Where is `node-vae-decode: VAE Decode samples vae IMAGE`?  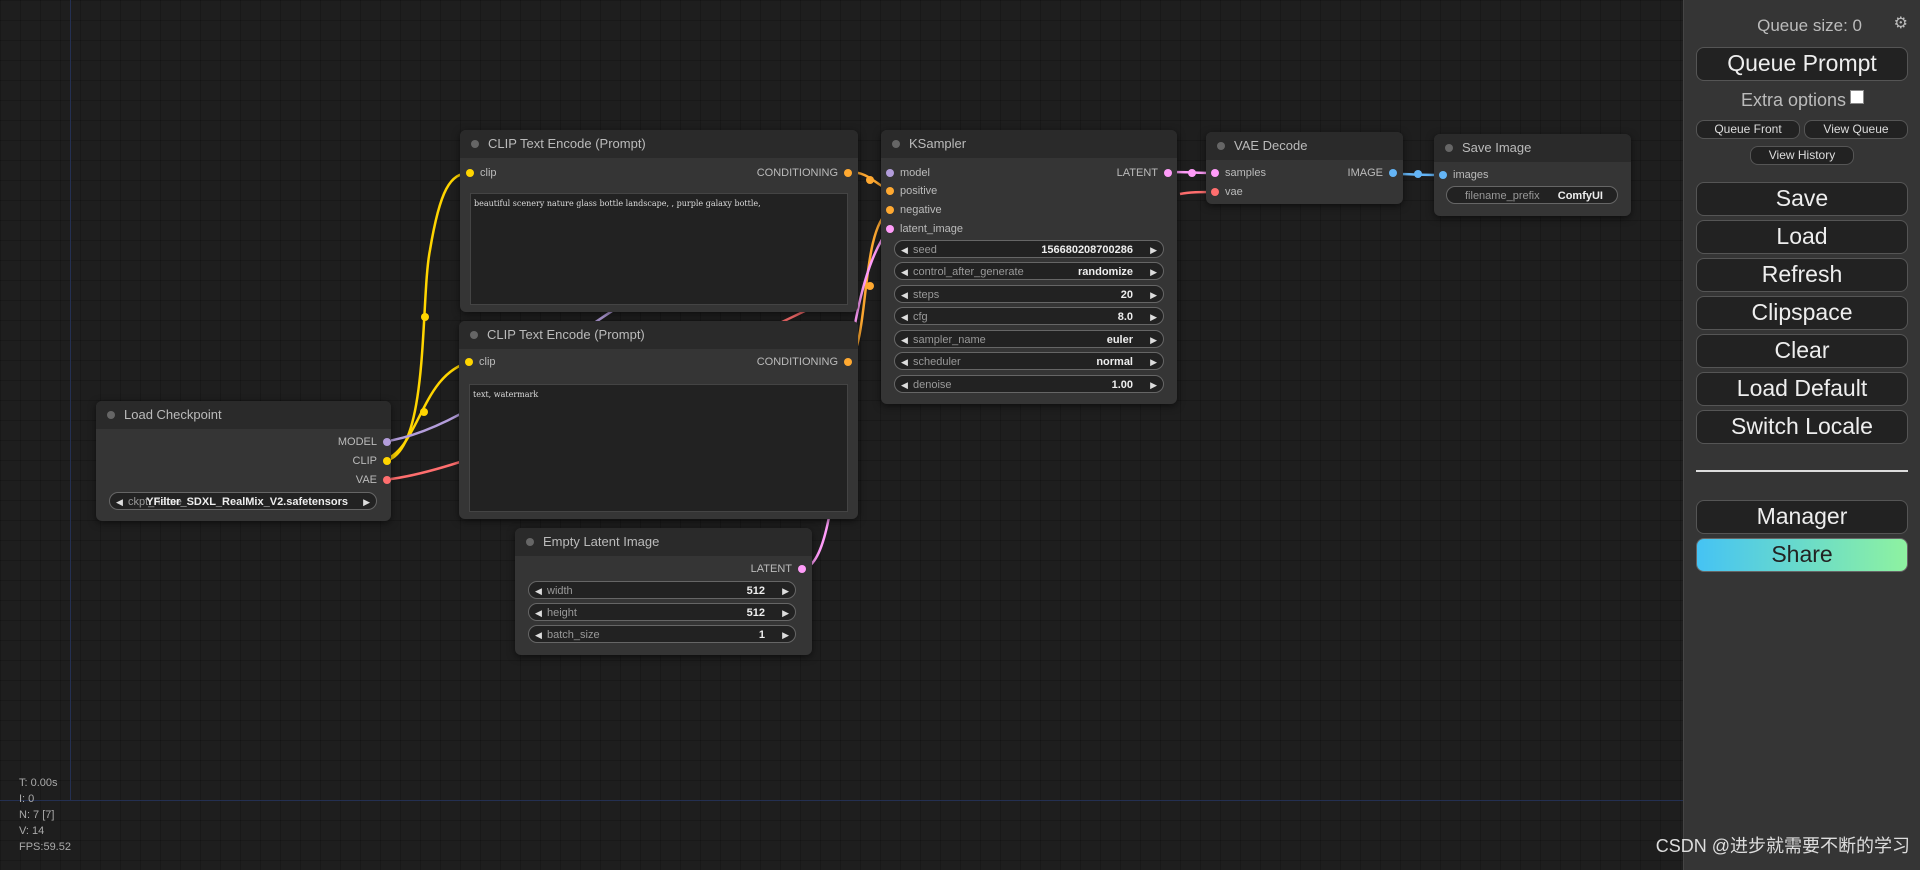 node-vae-decode: VAE Decode samples vae IMAGE is located at coordinates (1304, 168).